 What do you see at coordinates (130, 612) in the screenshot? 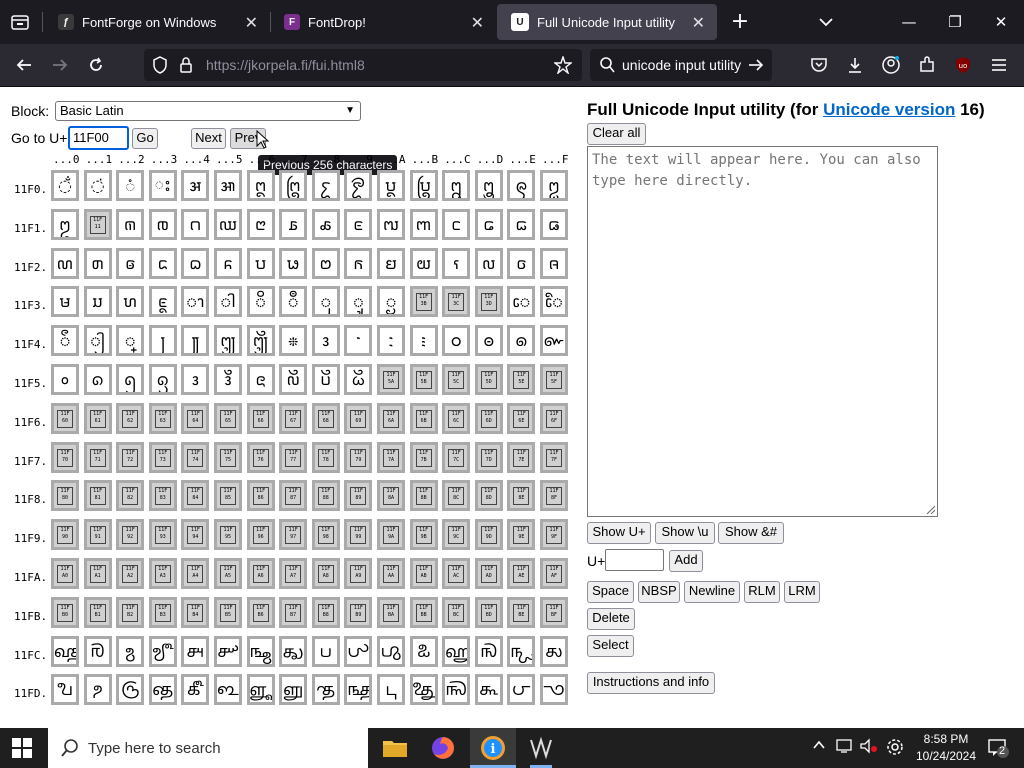
I see `character-cell: 11F B2` at bounding box center [130, 612].